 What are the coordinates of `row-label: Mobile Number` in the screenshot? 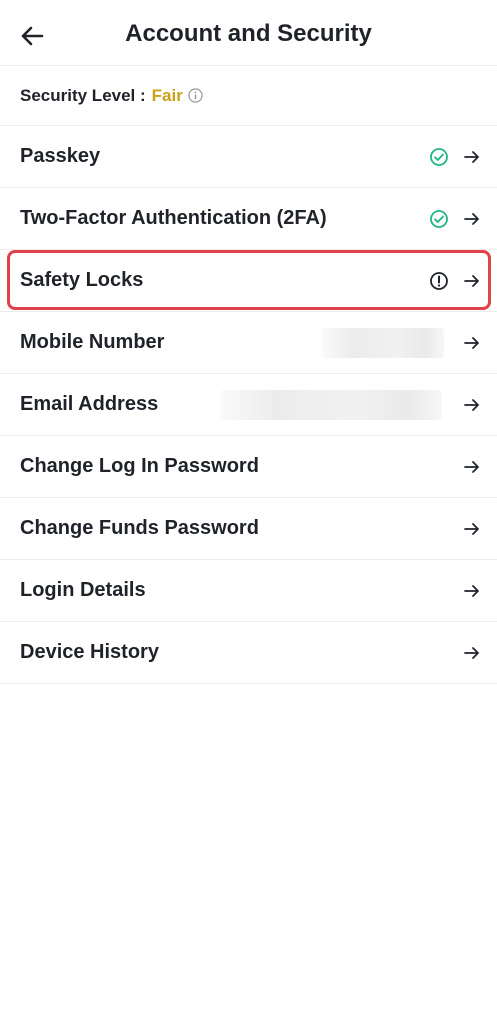 It's located at (92, 342).